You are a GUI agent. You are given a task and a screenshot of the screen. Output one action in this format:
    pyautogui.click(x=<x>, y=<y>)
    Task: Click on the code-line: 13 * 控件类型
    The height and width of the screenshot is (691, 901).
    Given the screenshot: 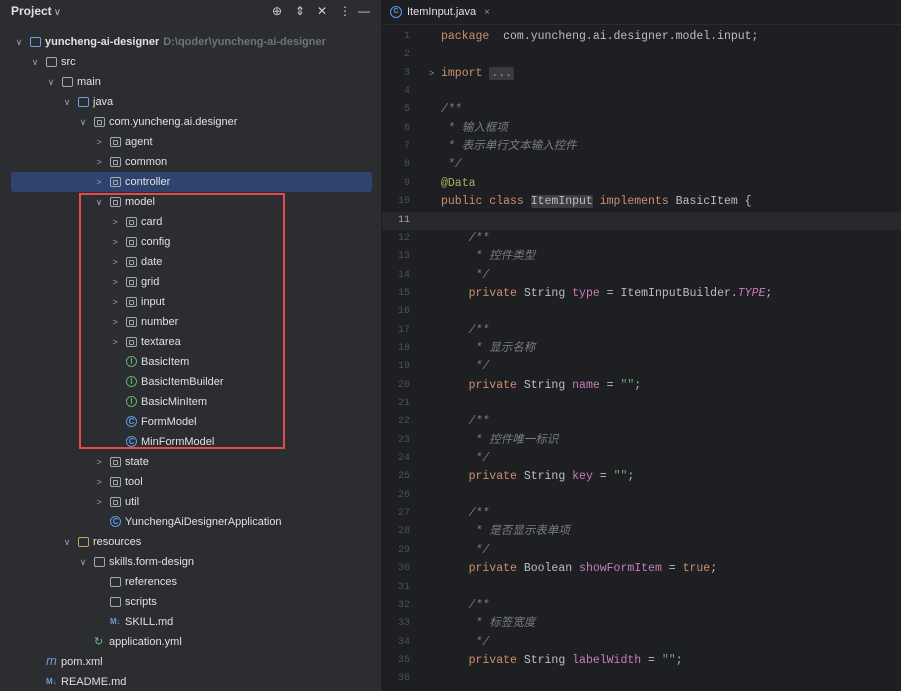 What is the action you would take?
    pyautogui.click(x=641, y=257)
    